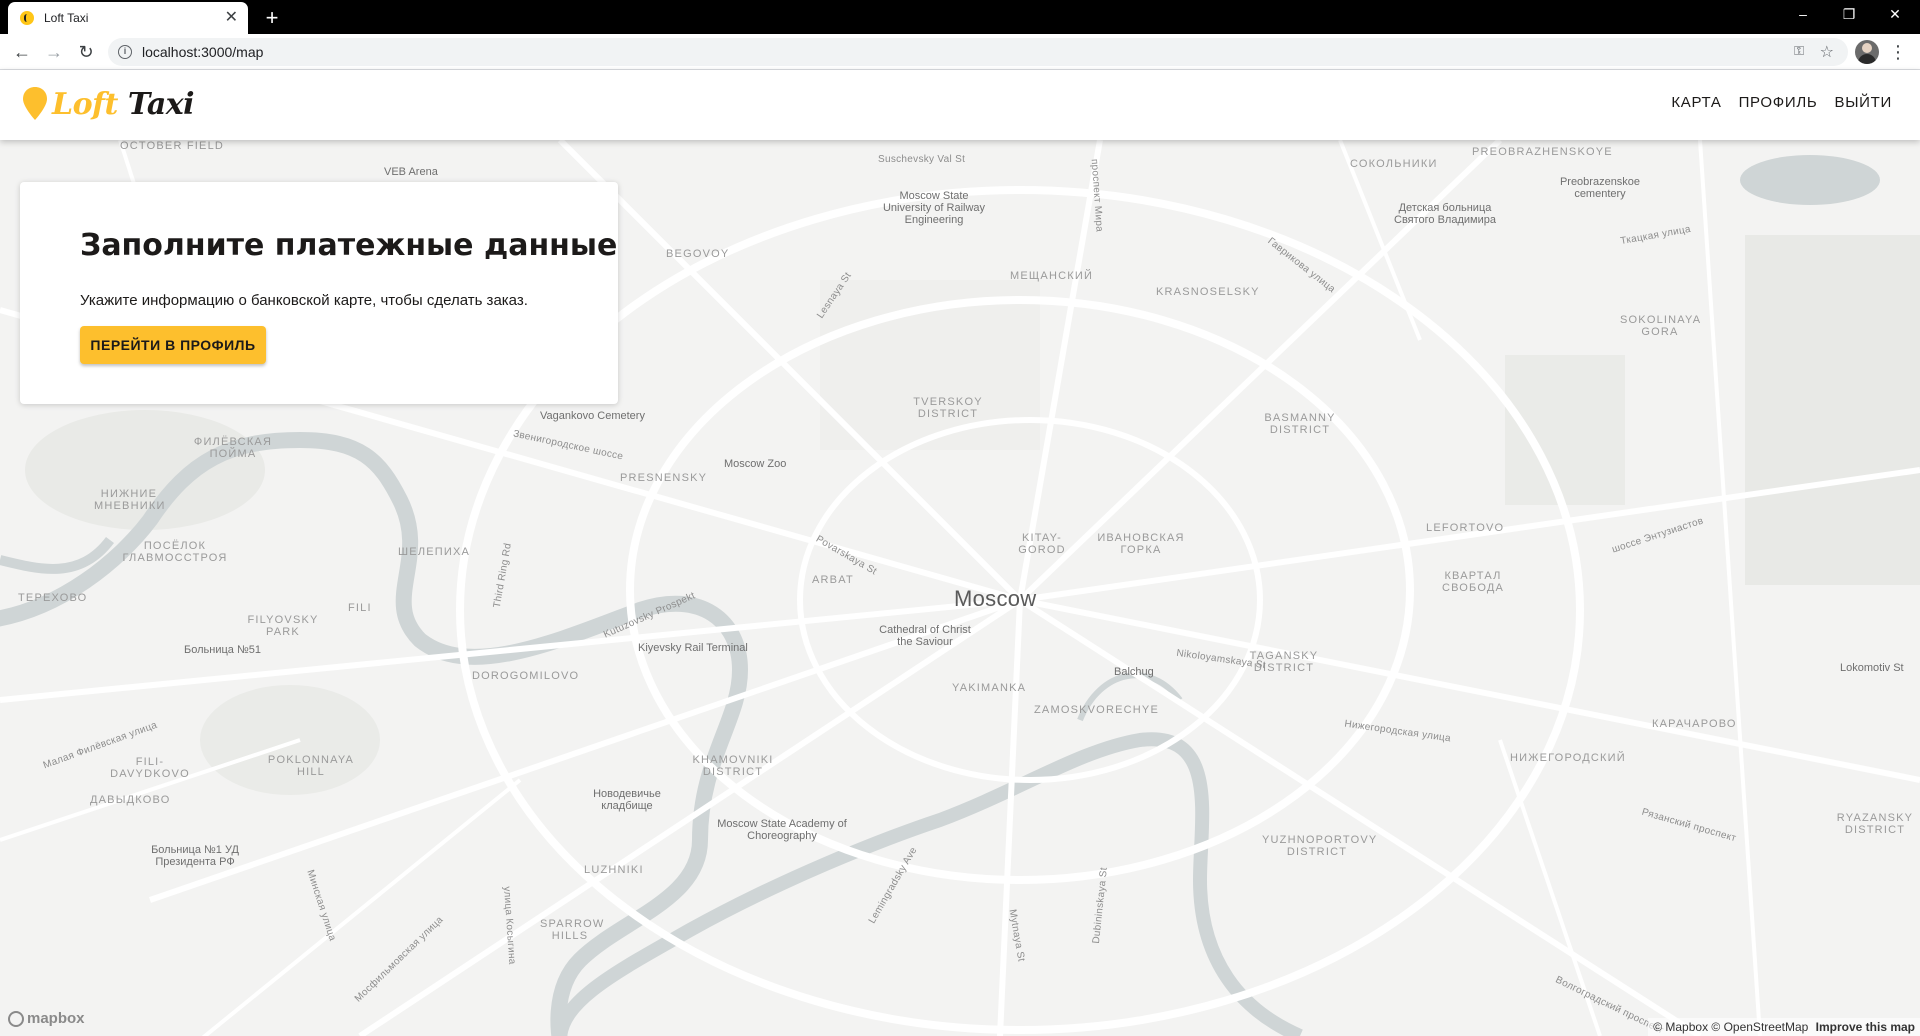  I want to click on site-info-icon: i, so click(125, 52).